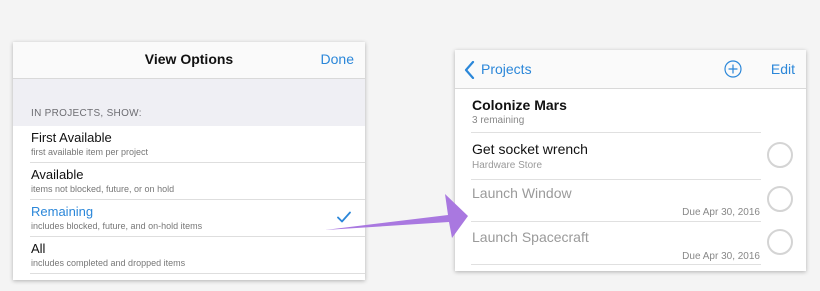 The image size is (820, 291). Describe the element at coordinates (62, 211) in the screenshot. I see `option-label: Remaining` at that location.